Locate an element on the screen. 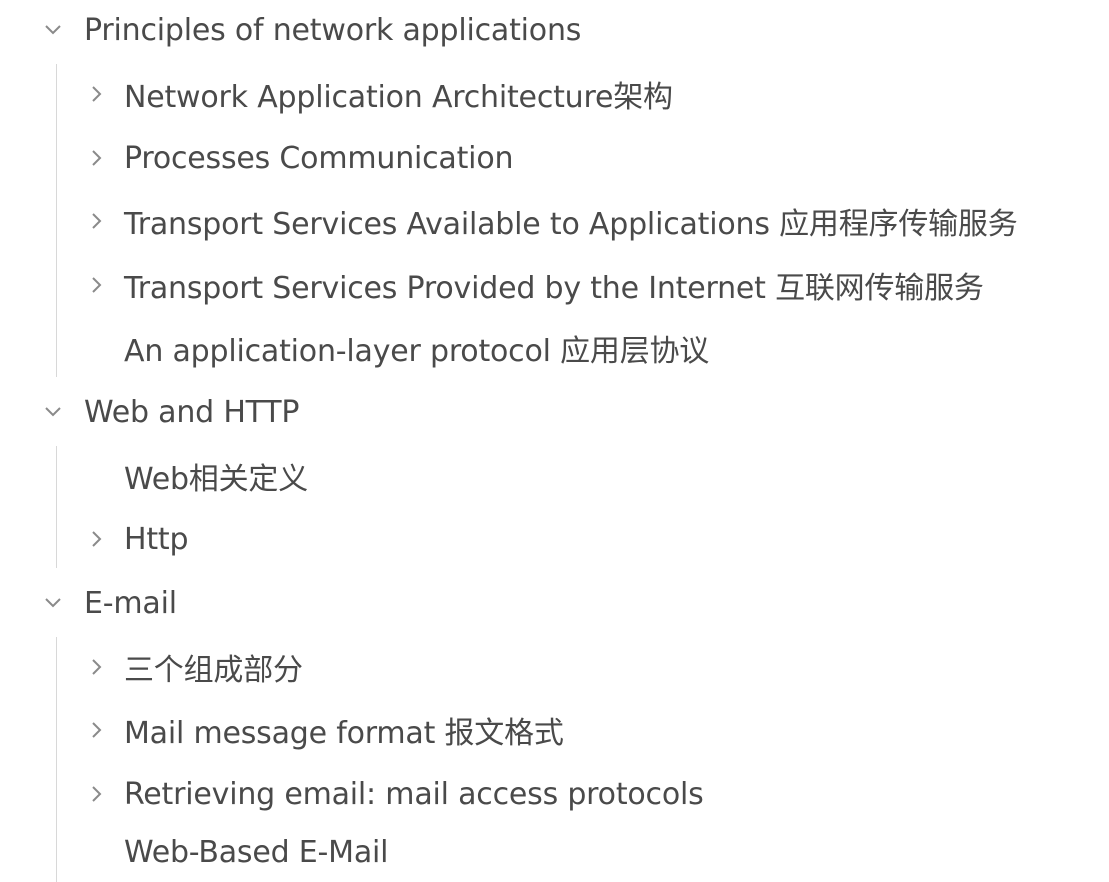 This screenshot has width=1109, height=882. outline-item-label: Network Application Architecture架构 is located at coordinates (398, 97).